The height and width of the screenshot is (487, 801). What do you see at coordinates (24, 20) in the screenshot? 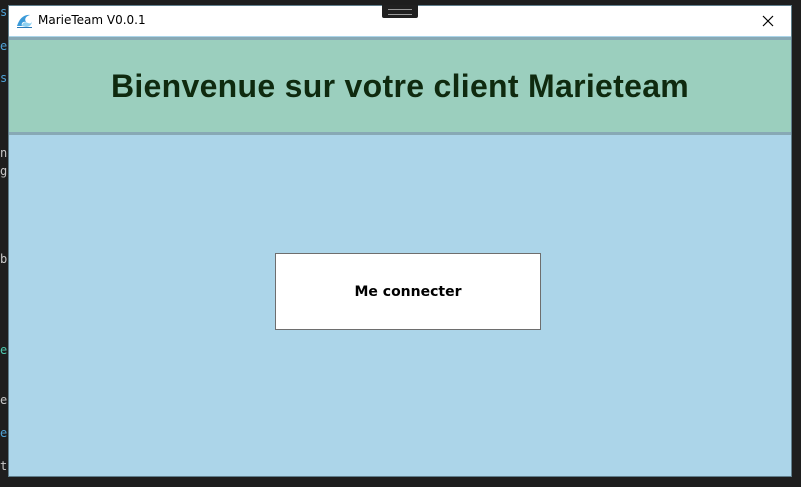
I see `marieteam-wave-icon` at bounding box center [24, 20].